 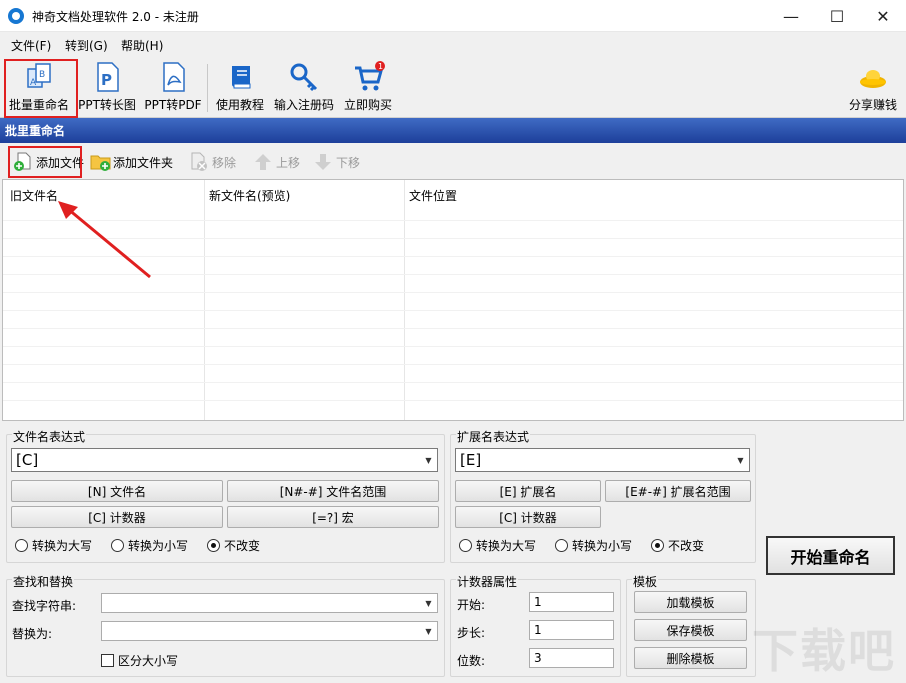 What do you see at coordinates (830, 555) in the screenshot?
I see `start-rename-button: 开始重命名` at bounding box center [830, 555].